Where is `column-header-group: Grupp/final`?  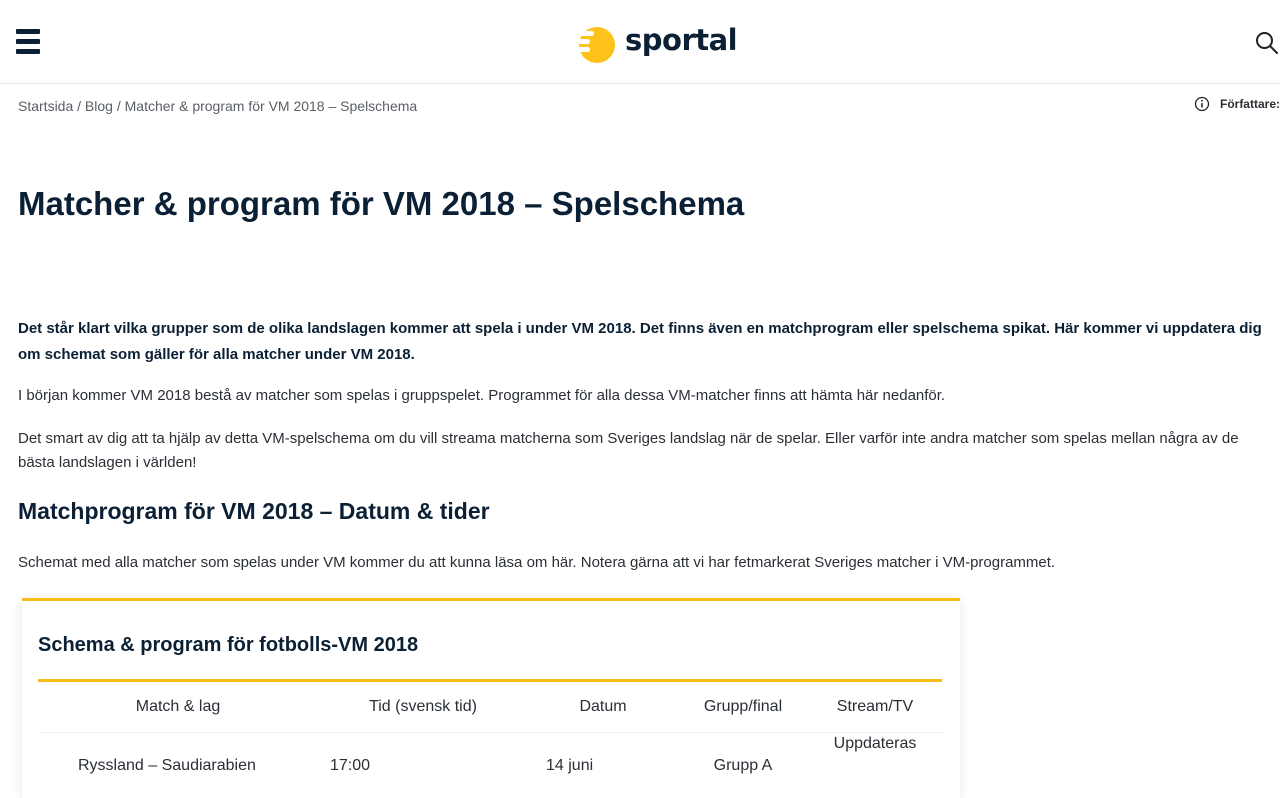 column-header-group: Grupp/final is located at coordinates (743, 706).